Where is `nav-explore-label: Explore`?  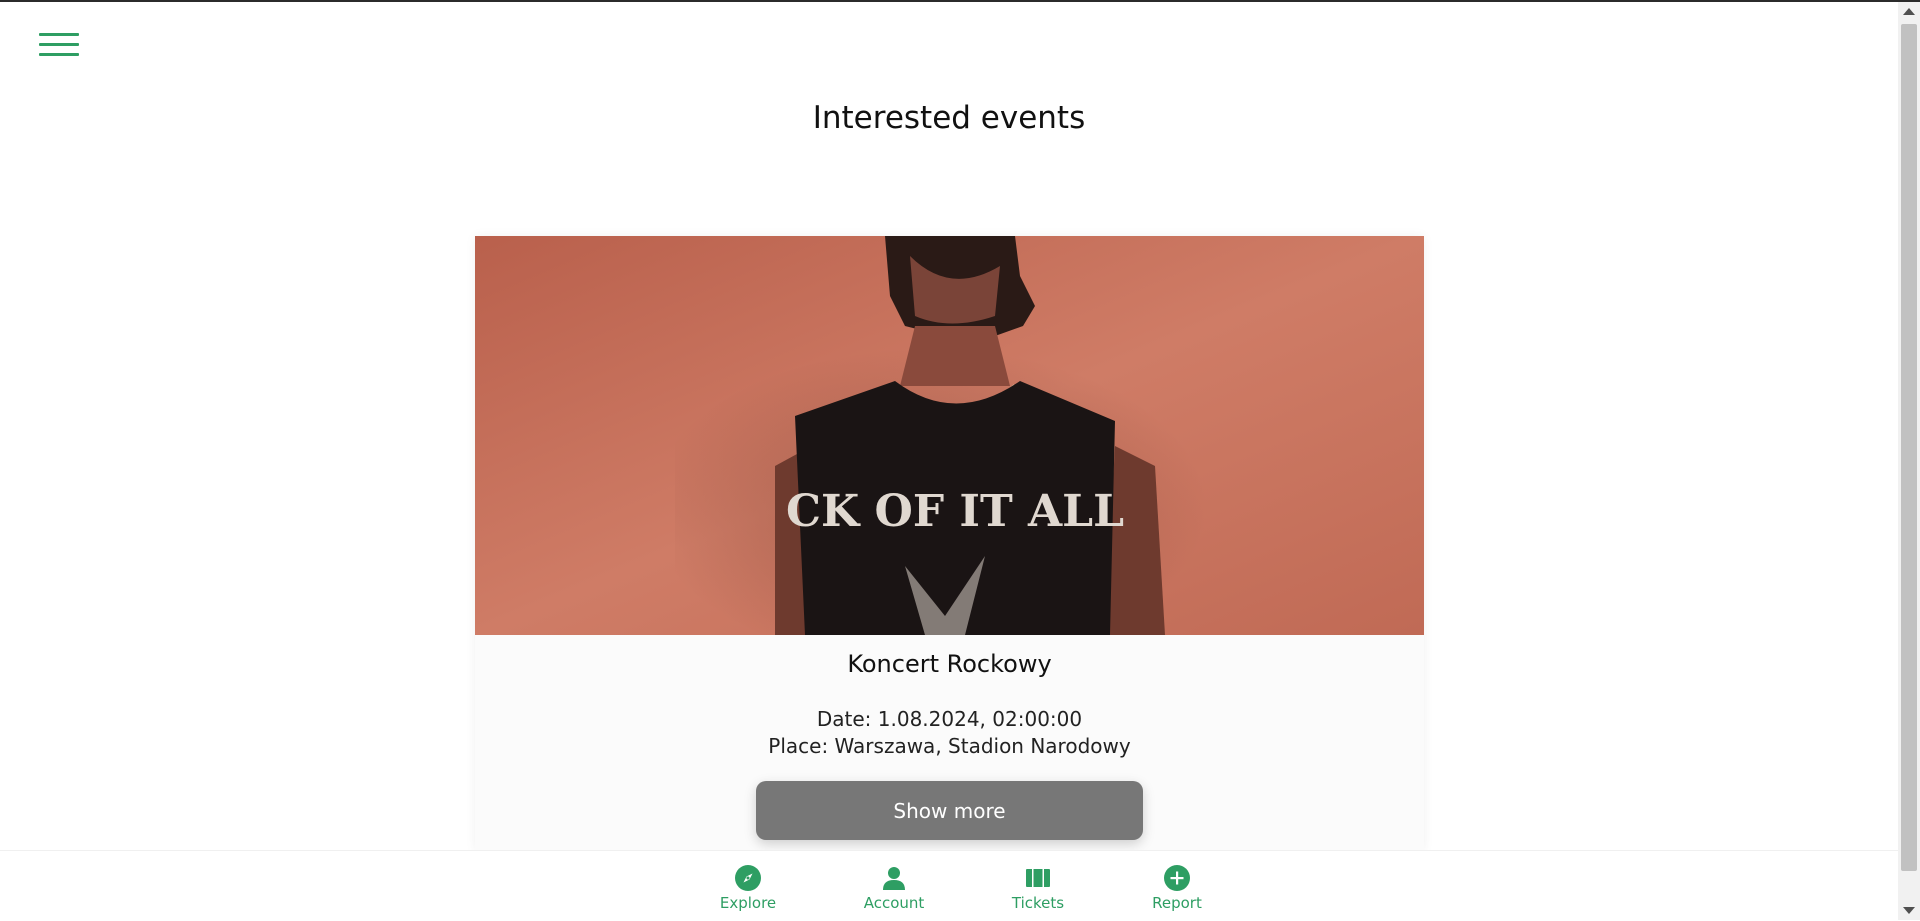 nav-explore-label: Explore is located at coordinates (748, 903).